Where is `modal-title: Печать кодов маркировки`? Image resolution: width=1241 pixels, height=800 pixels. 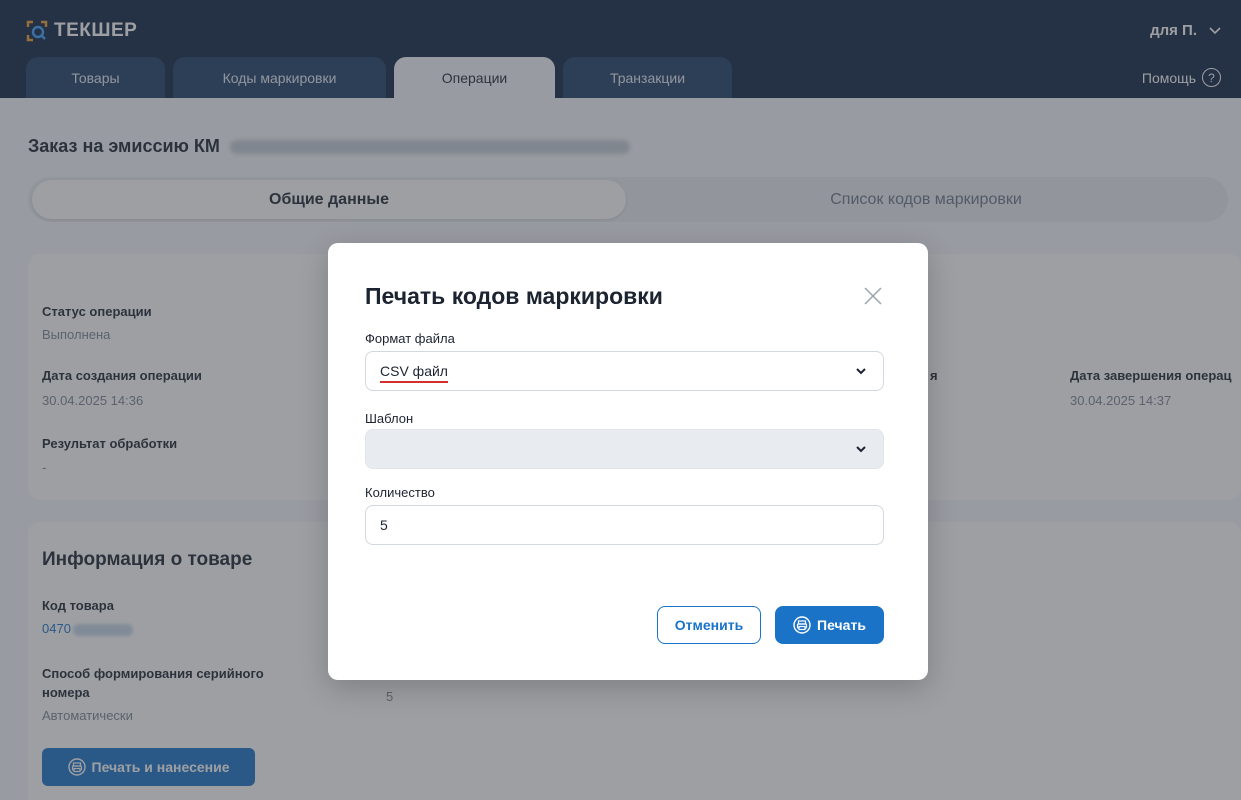 modal-title: Печать кодов маркировки is located at coordinates (514, 296).